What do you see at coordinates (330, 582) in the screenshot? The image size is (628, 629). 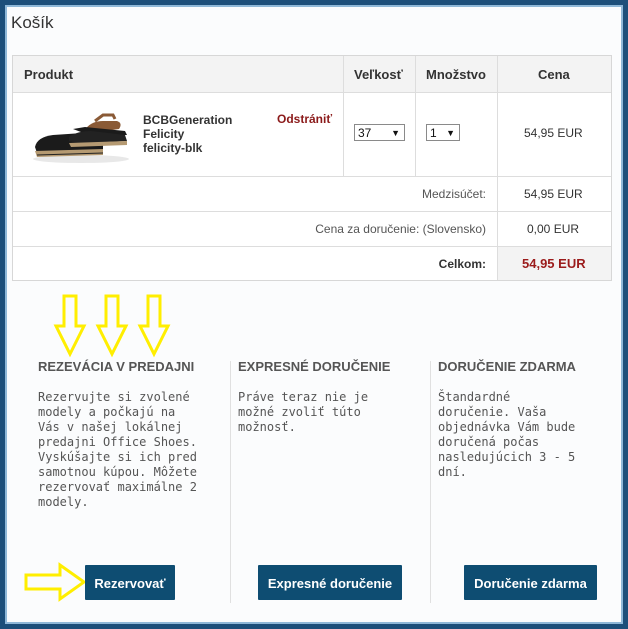 I see `express-delivery-button: Expresné doručenie` at bounding box center [330, 582].